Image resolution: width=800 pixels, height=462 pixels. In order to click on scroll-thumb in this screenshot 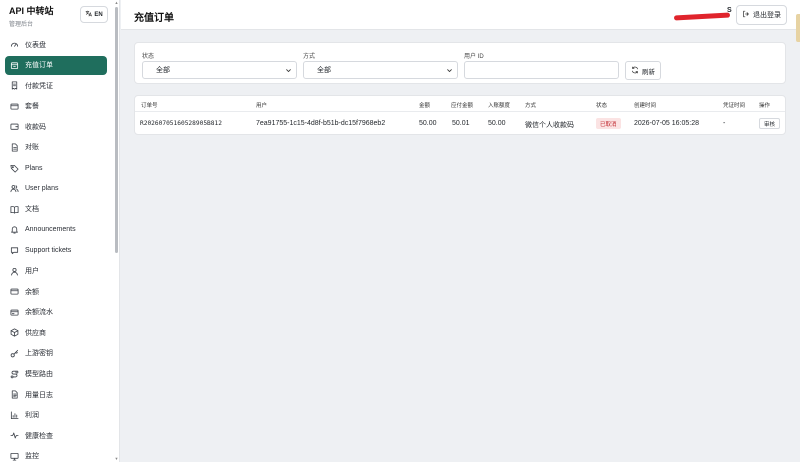, I will do `click(116, 130)`.